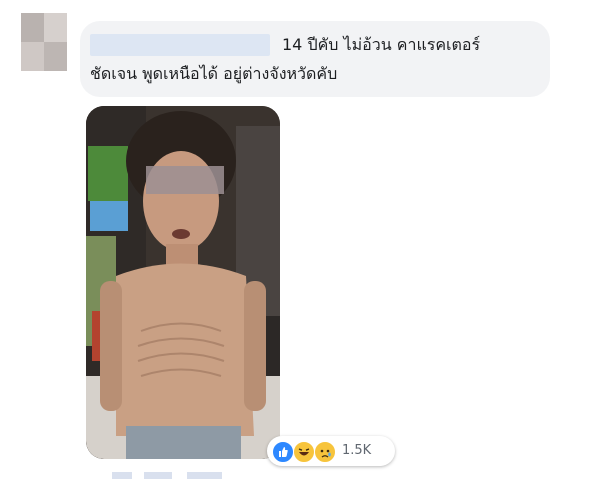  I want to click on reactions-pill: 1.5K, so click(331, 451).